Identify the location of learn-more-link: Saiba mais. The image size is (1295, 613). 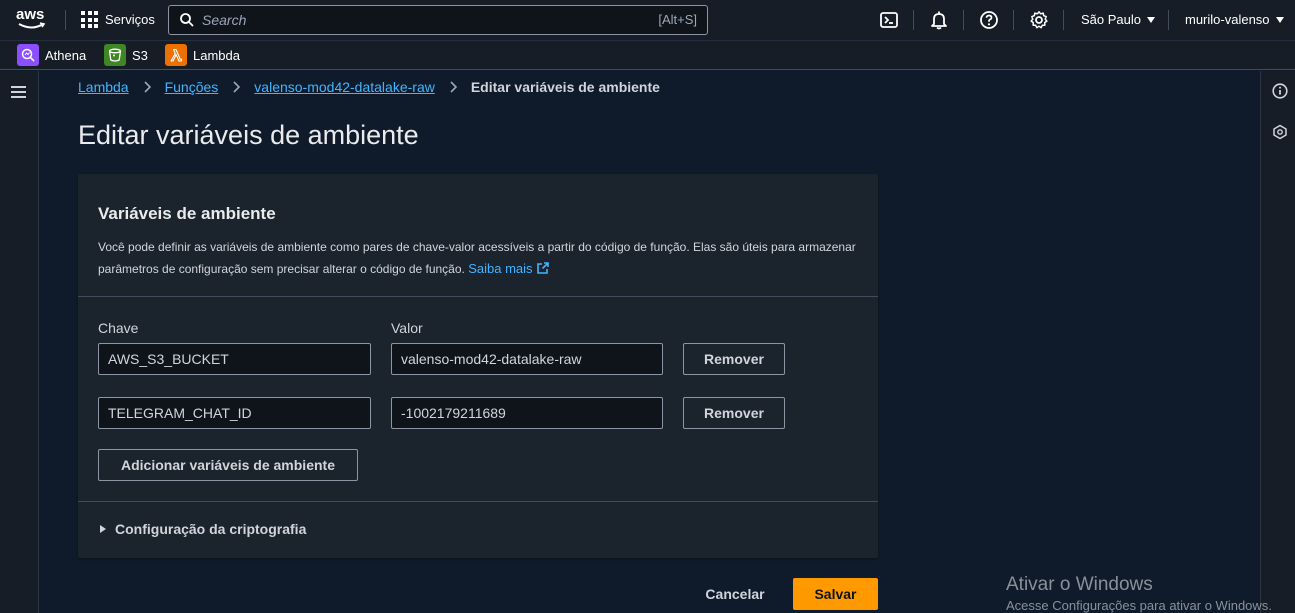
(508, 268).